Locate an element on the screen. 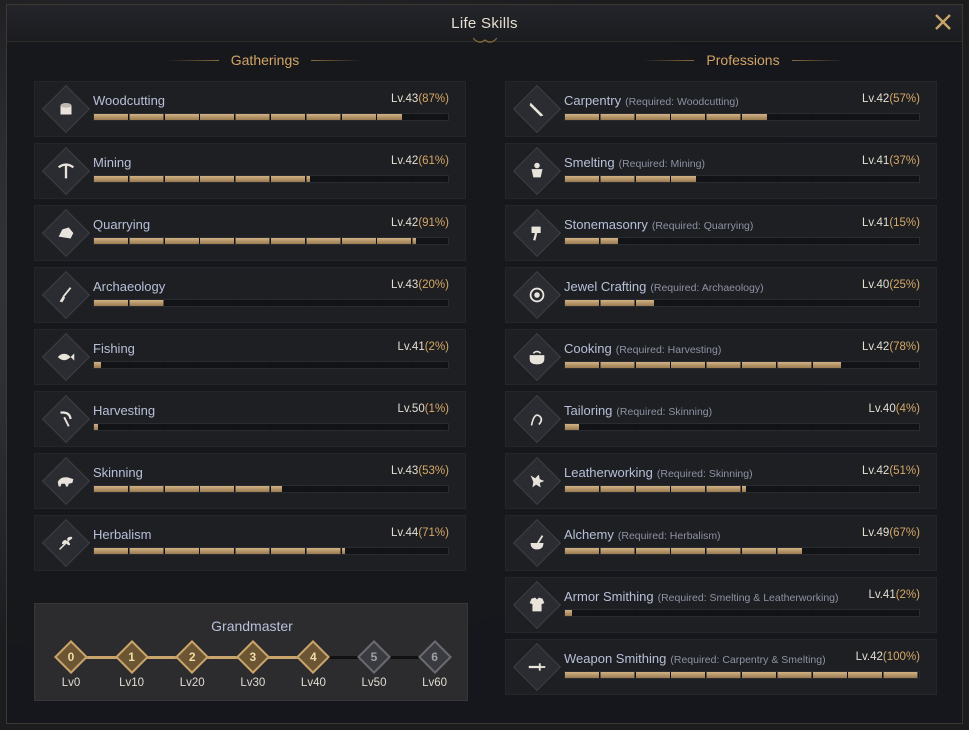 This screenshot has width=969, height=730. skill-name-text: Carpentry is located at coordinates (593, 100).